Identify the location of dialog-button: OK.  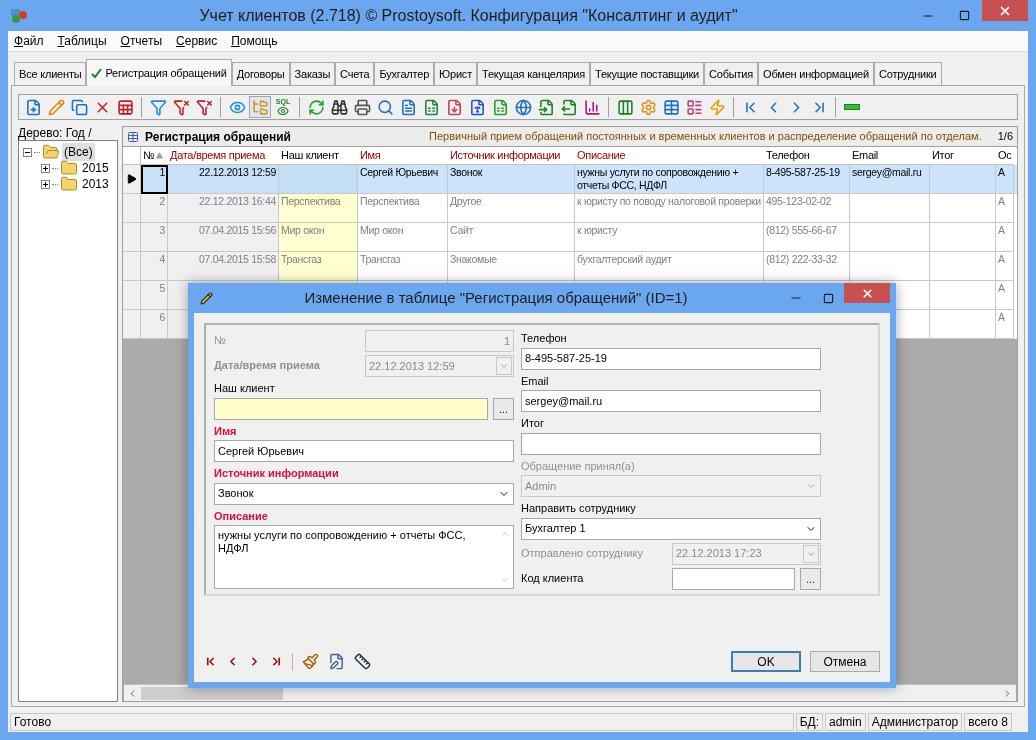
(766, 661).